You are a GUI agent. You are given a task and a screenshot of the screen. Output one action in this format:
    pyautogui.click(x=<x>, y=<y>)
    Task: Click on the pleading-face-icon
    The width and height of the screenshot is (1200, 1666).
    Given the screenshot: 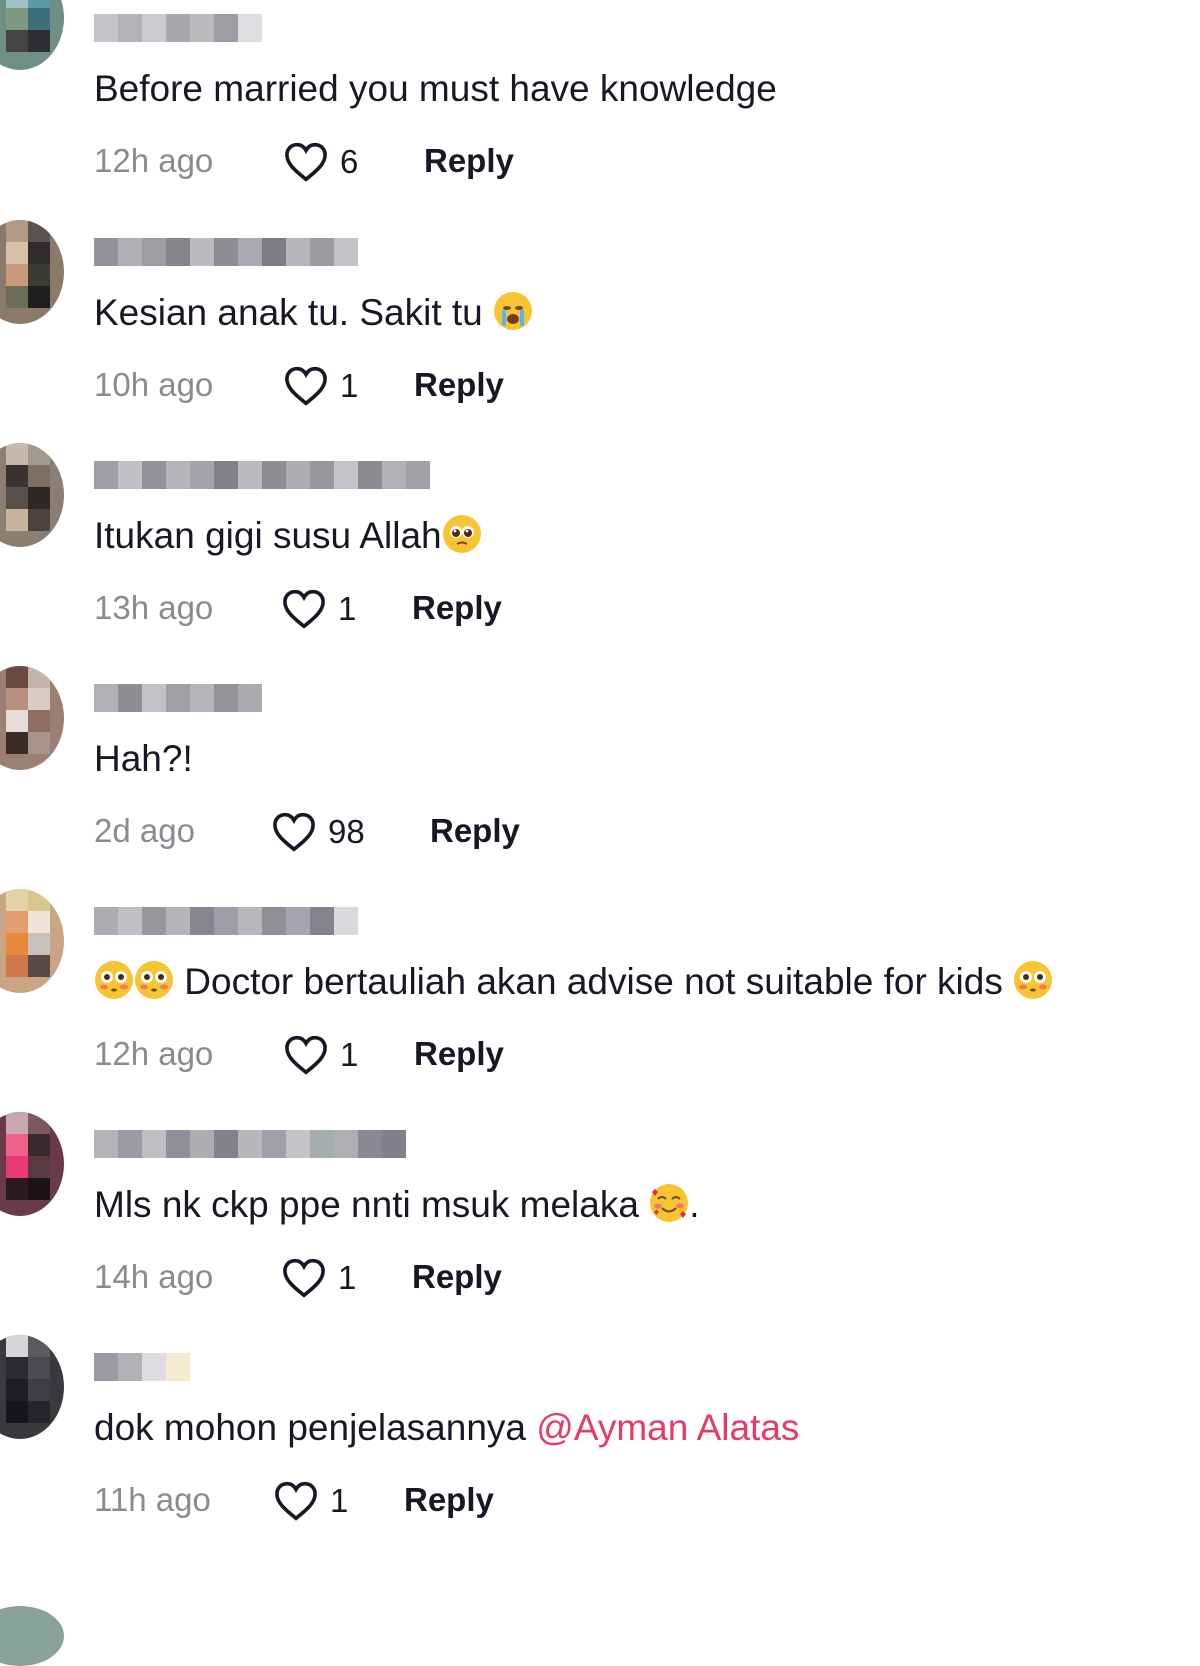 What is the action you would take?
    pyautogui.click(x=461, y=534)
    